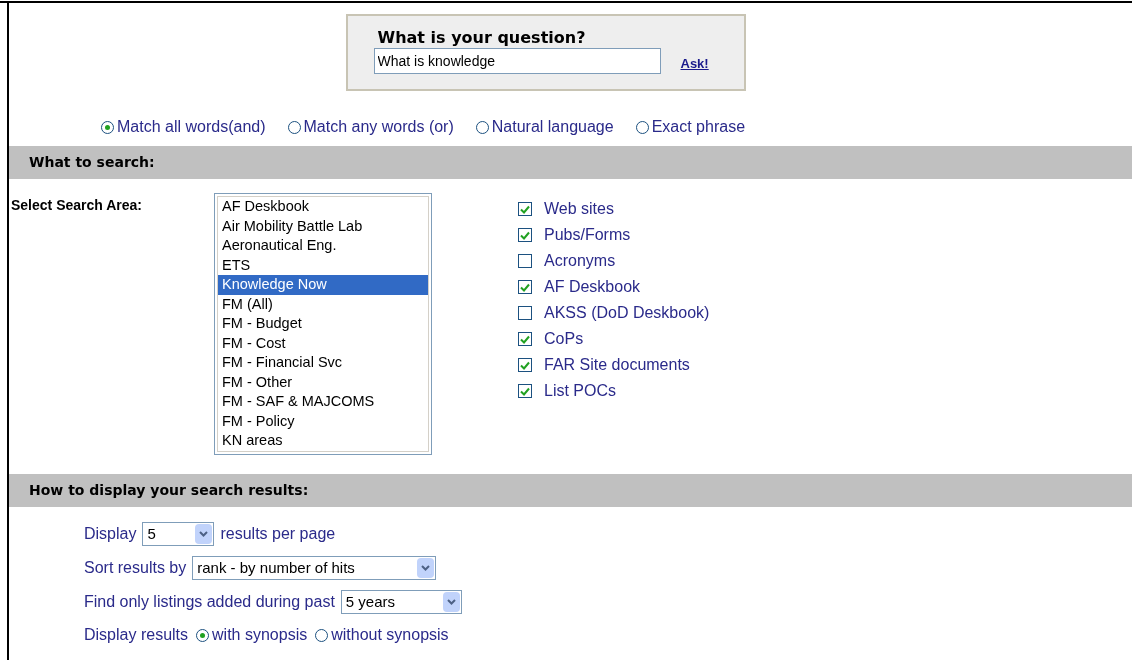 This screenshot has width=1132, height=660. What do you see at coordinates (323, 265) in the screenshot?
I see `list-option: ETS` at bounding box center [323, 265].